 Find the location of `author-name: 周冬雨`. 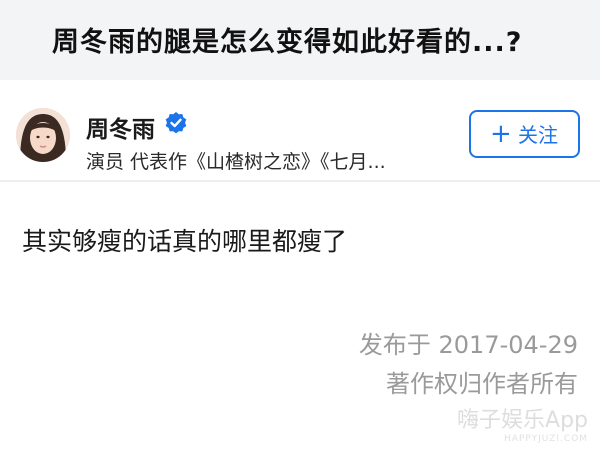

author-name: 周冬雨 is located at coordinates (120, 127).